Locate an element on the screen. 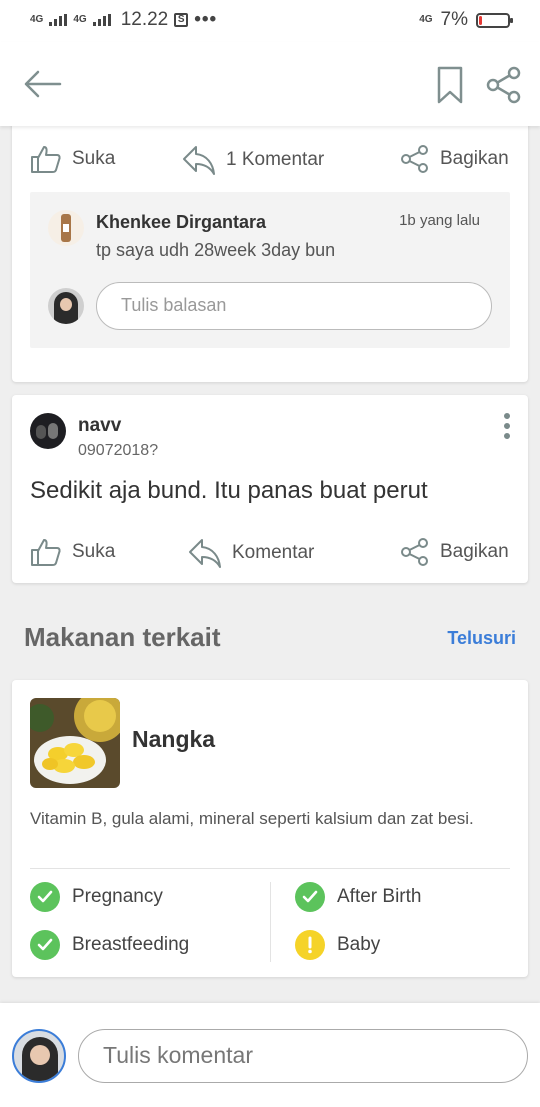 The width and height of the screenshot is (540, 1107). comment-button: Komentar is located at coordinates (251, 553).